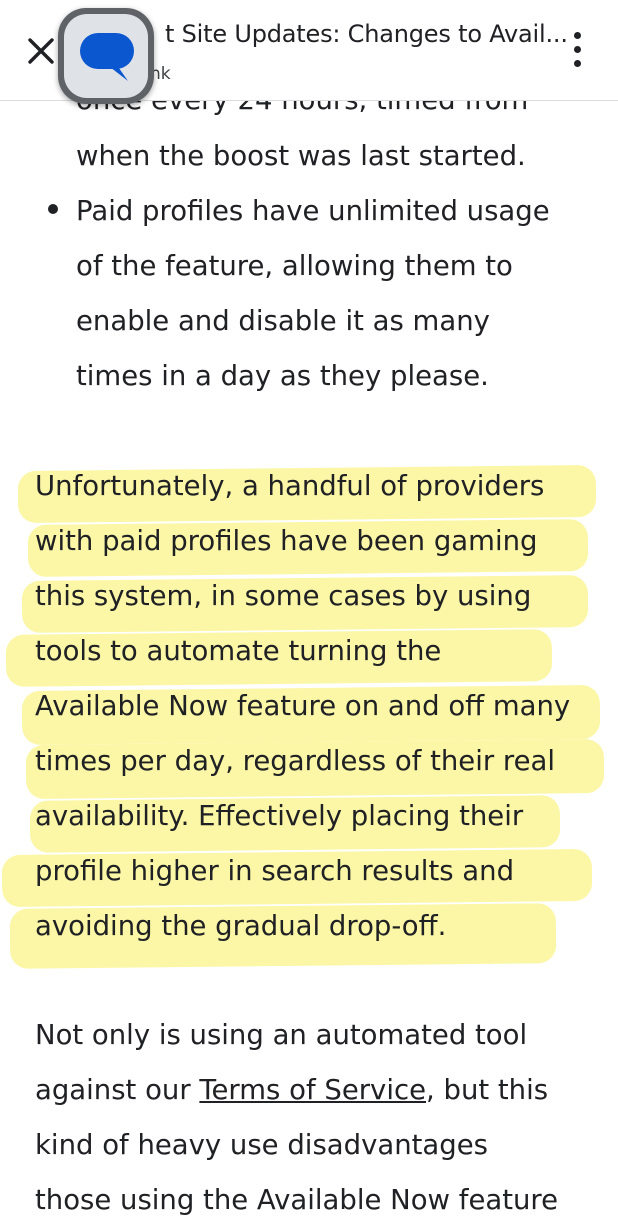 The width and height of the screenshot is (618, 1216). What do you see at coordinates (53, 209) in the screenshot?
I see `bullet-point` at bounding box center [53, 209].